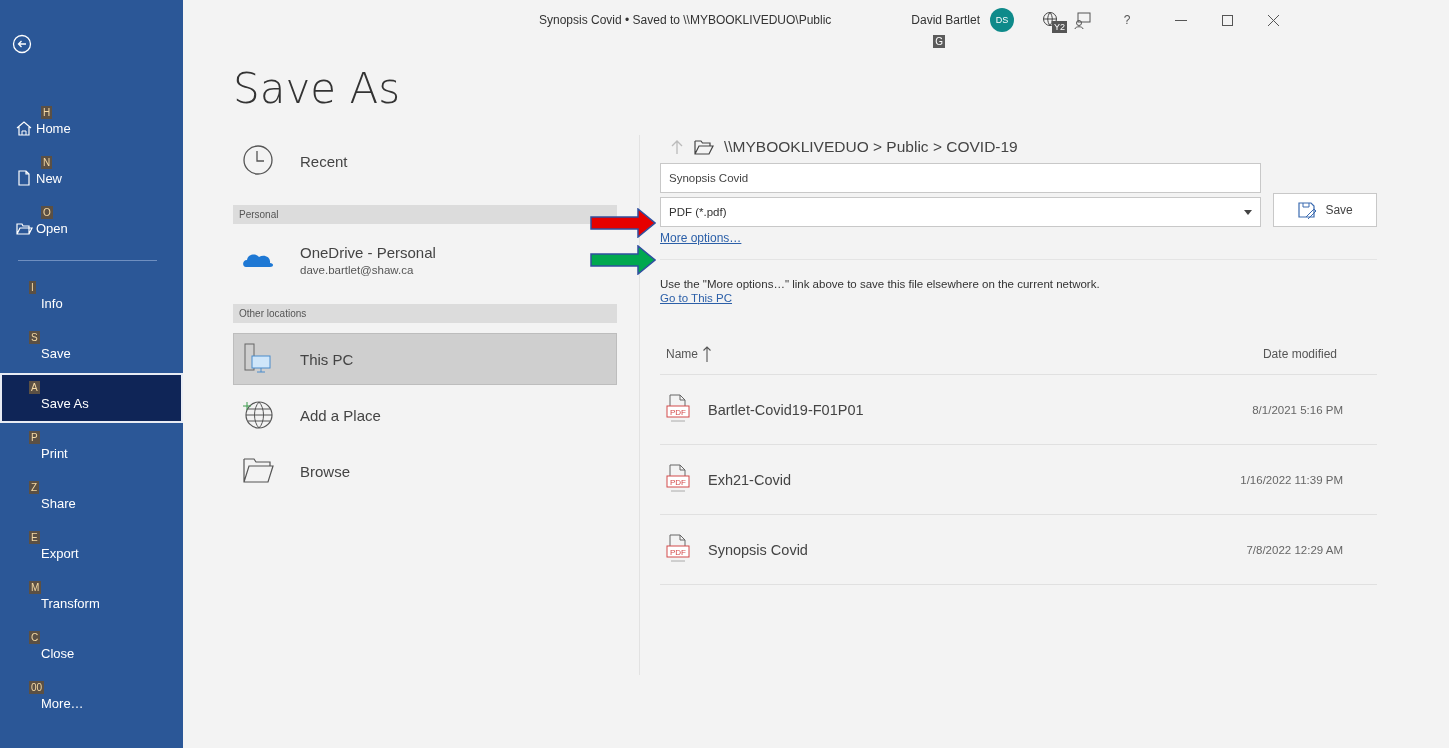 This screenshot has width=1449, height=748. What do you see at coordinates (1060, 27) in the screenshot?
I see `keytip-badge: Y2` at bounding box center [1060, 27].